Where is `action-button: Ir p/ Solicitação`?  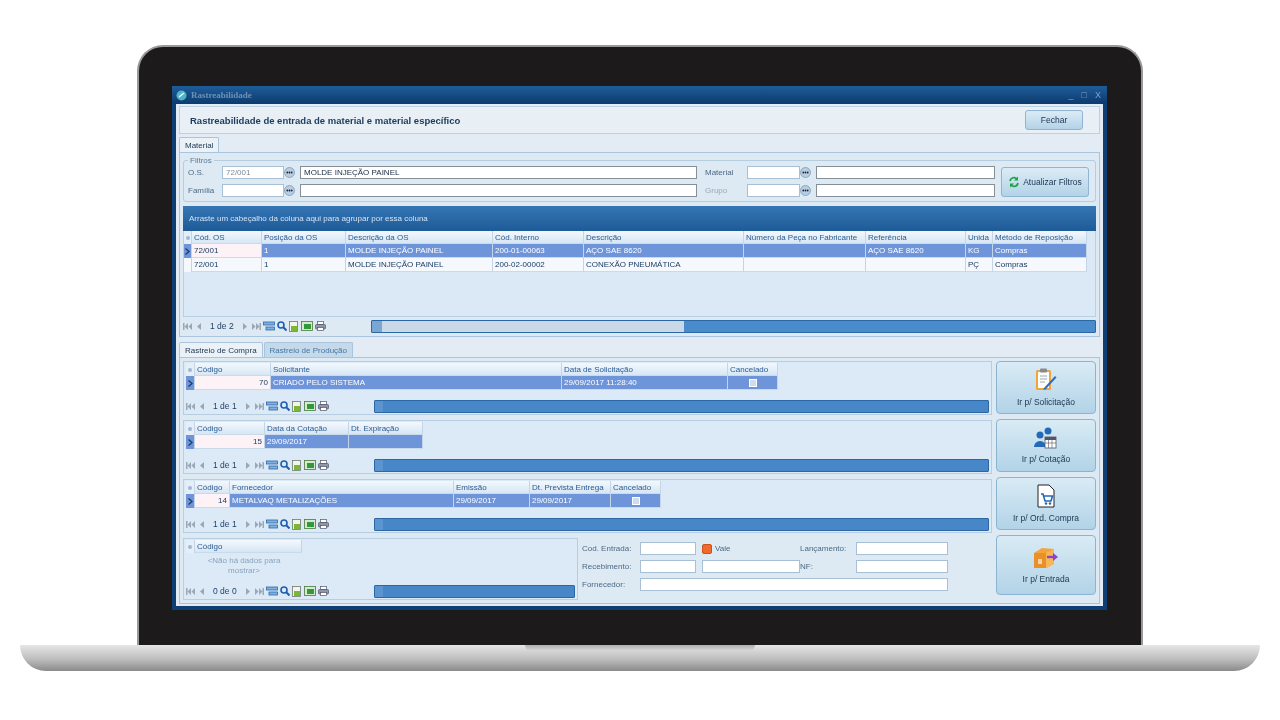 action-button: Ir p/ Solicitação is located at coordinates (1046, 387).